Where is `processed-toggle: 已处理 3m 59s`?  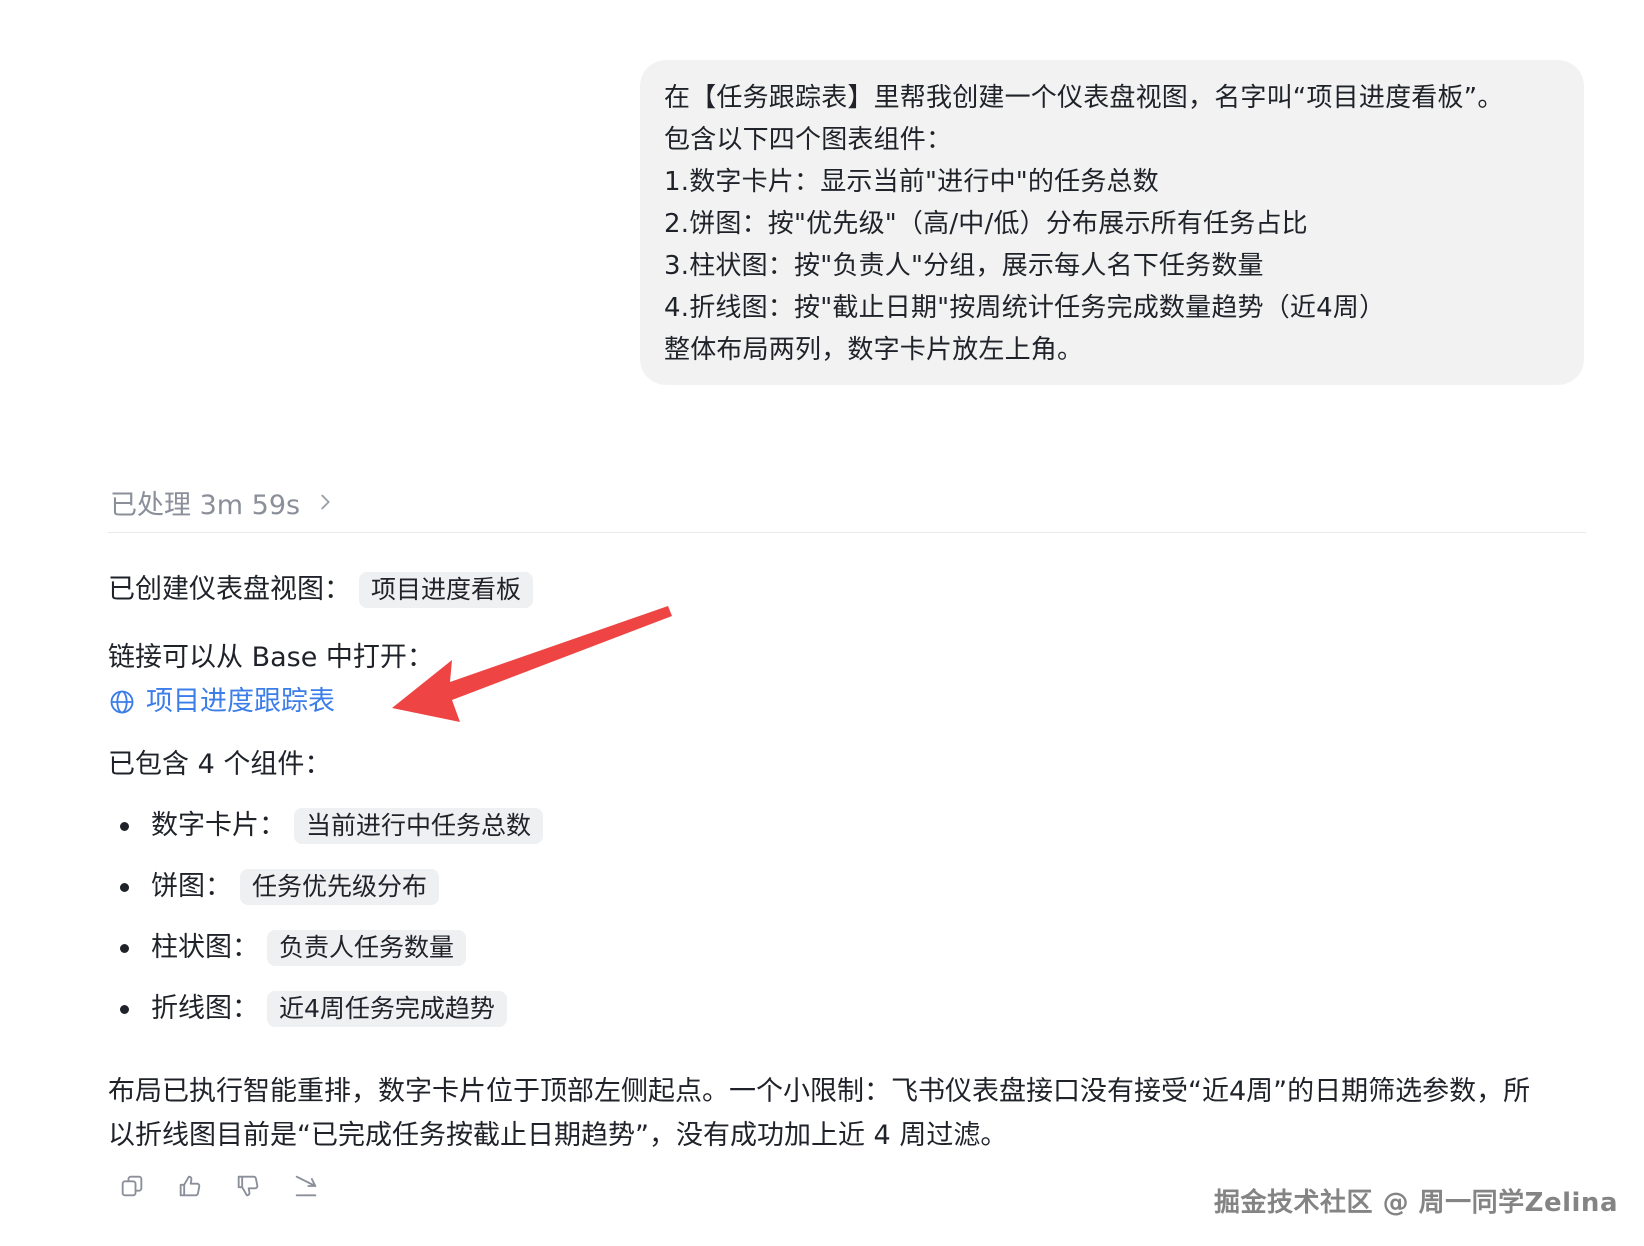 processed-toggle: 已处理 3m 59s is located at coordinates (223, 502).